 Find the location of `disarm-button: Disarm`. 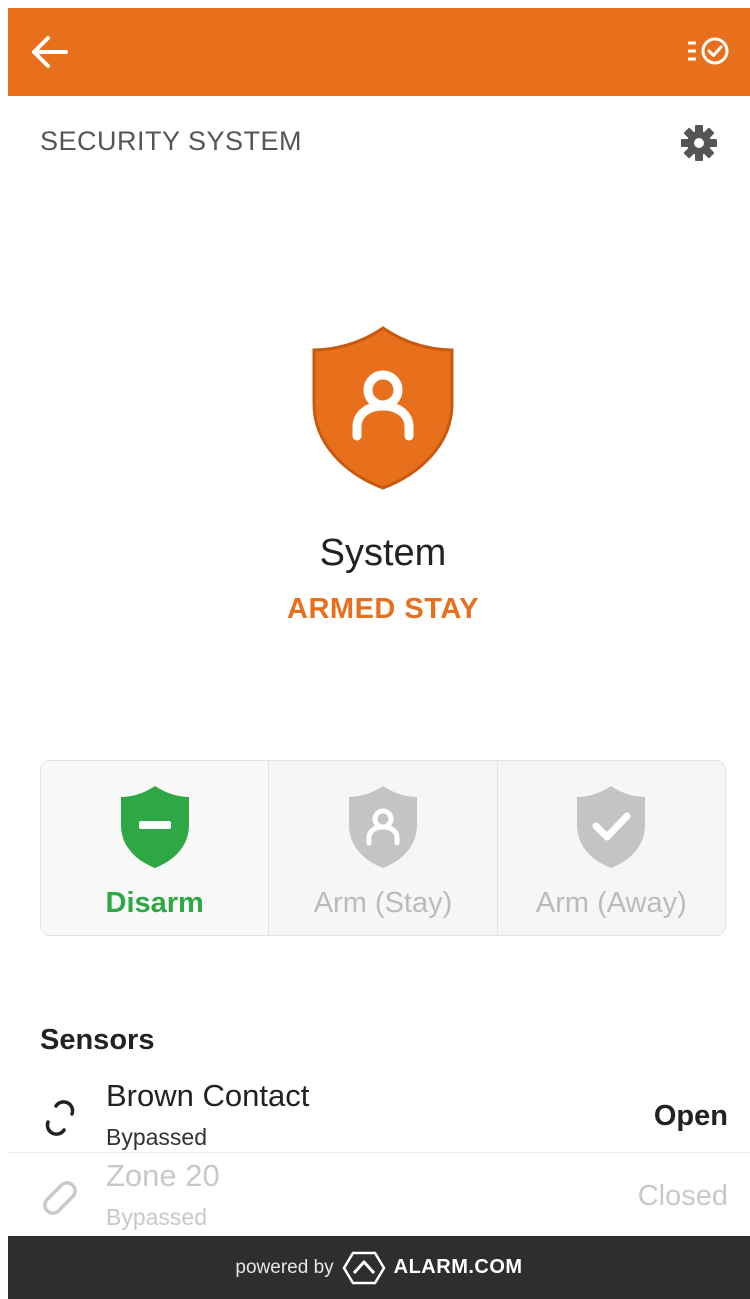

disarm-button: Disarm is located at coordinates (155, 848).